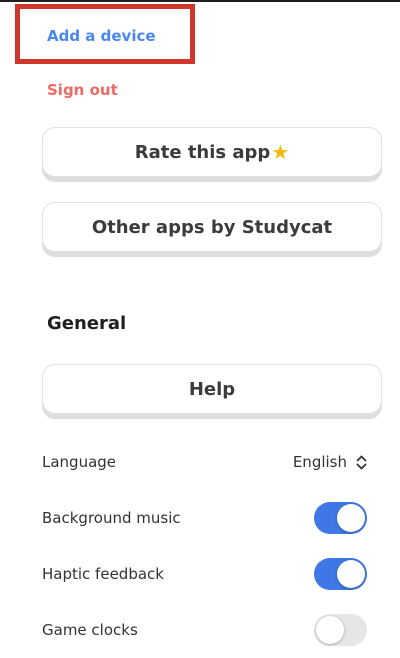 The height and width of the screenshot is (658, 400). I want to click on star-icon: ★, so click(280, 152).